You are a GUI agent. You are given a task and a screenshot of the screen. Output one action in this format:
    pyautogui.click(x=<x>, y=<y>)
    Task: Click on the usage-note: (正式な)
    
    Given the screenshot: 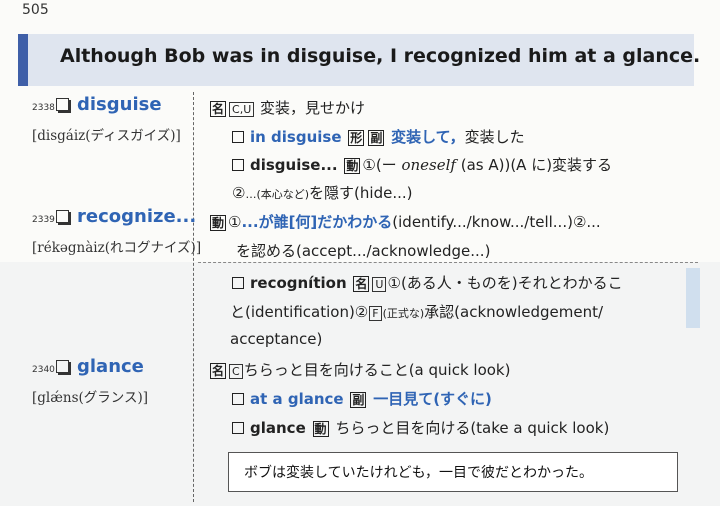 What is the action you would take?
    pyautogui.click(x=403, y=313)
    